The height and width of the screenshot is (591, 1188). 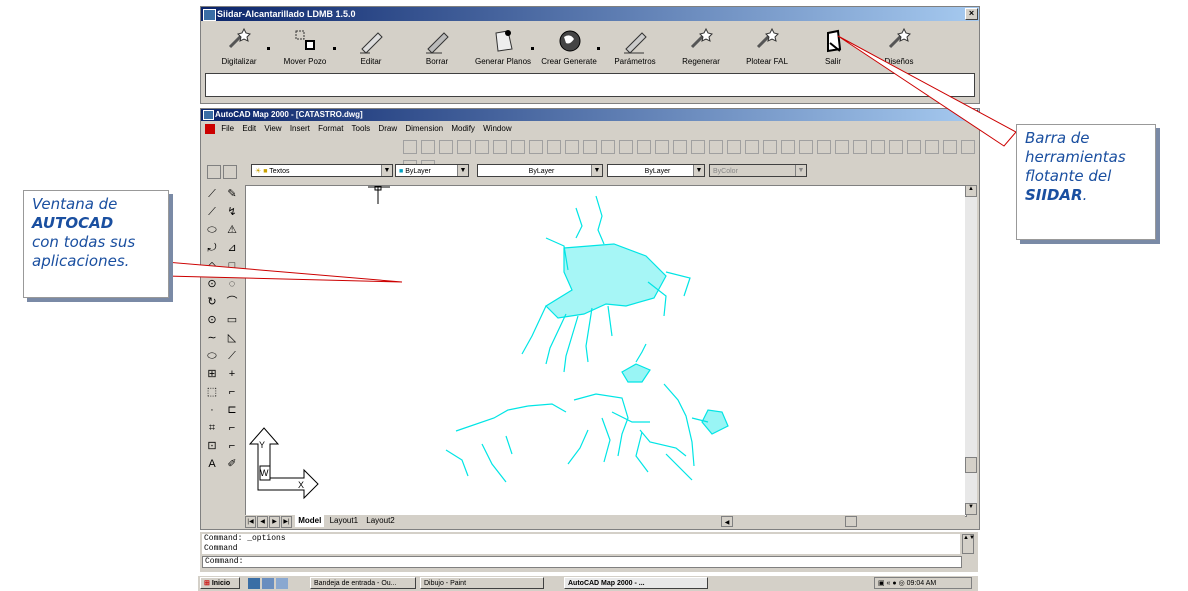 I want to click on callout-left-line4: aplicaciones., so click(x=81, y=261).